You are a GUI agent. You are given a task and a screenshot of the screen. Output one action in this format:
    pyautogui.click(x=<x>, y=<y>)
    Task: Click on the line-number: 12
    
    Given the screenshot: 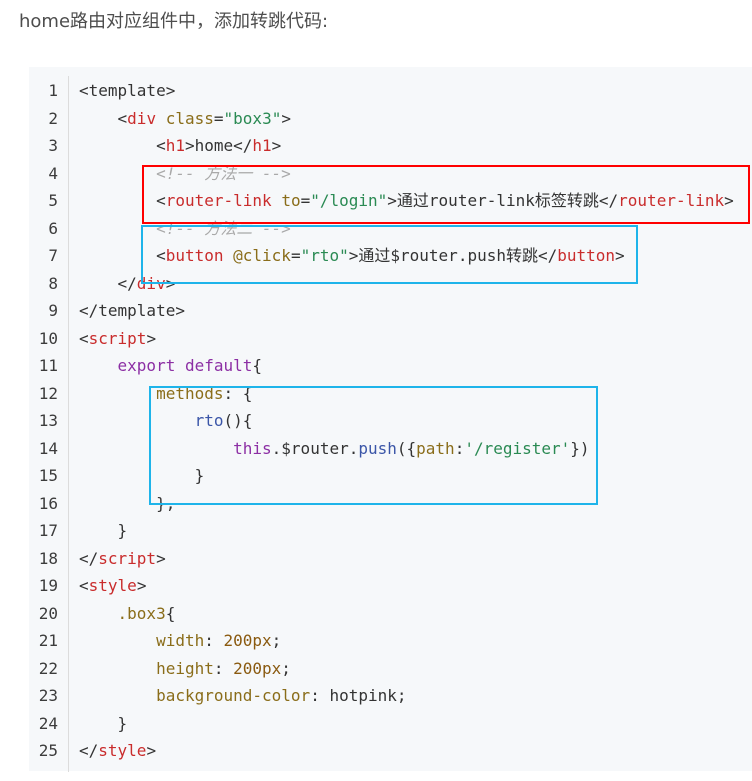 What is the action you would take?
    pyautogui.click(x=48, y=393)
    